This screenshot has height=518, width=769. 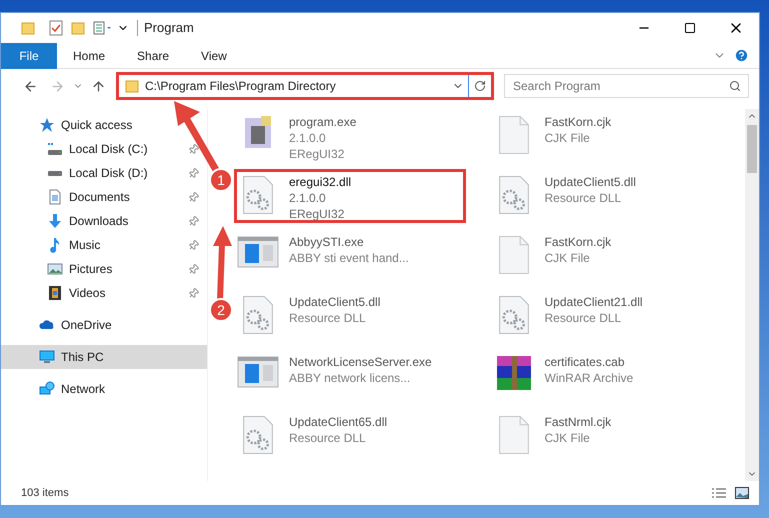 I want to click on file-name: UpdateClient21.dll, so click(x=593, y=302).